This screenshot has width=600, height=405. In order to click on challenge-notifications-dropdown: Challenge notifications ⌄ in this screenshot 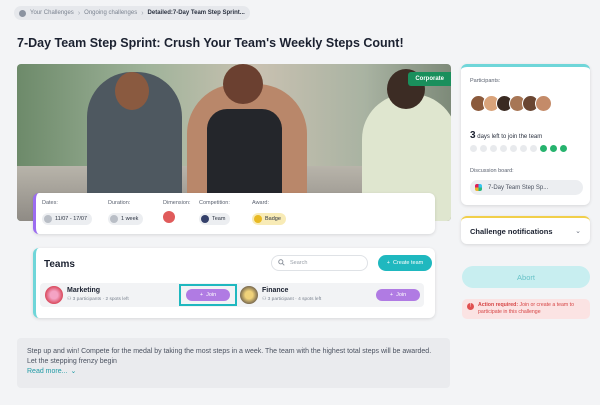, I will do `click(525, 230)`.